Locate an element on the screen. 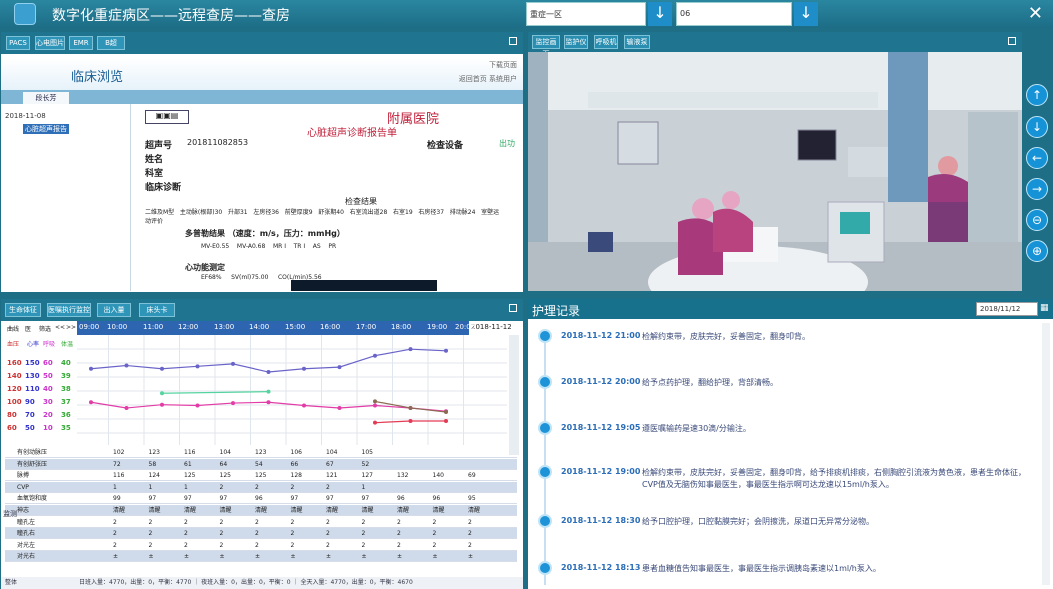 The image size is (1053, 589). field-value-1: 201811082853 is located at coordinates (218, 142).